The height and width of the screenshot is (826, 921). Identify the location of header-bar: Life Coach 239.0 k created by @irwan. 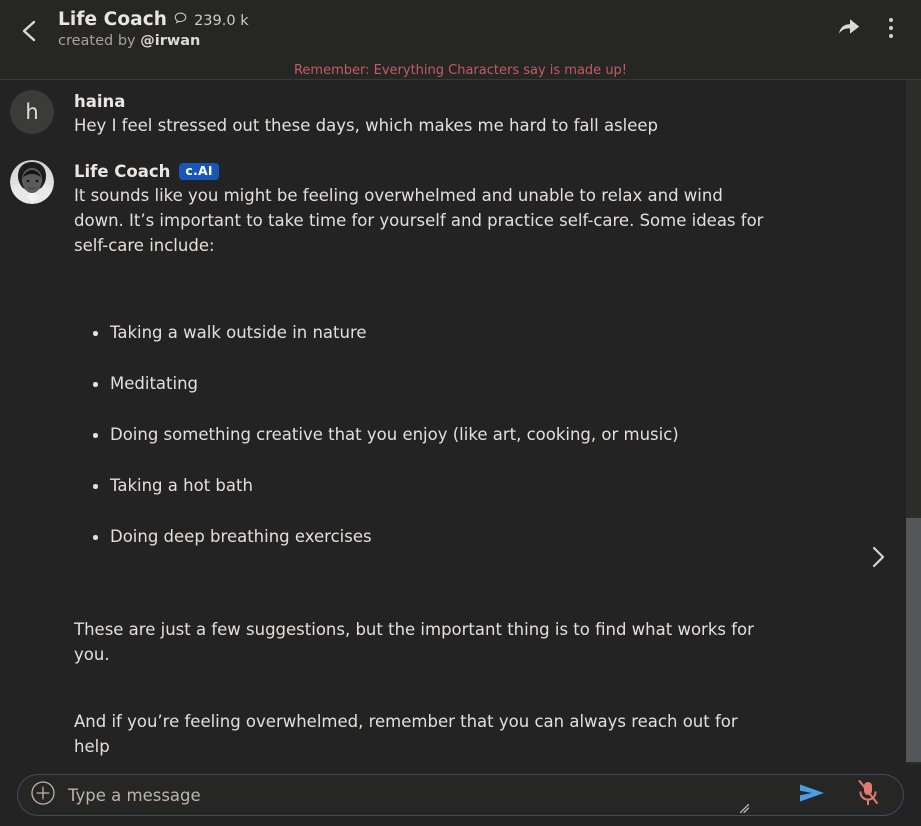
(460, 30).